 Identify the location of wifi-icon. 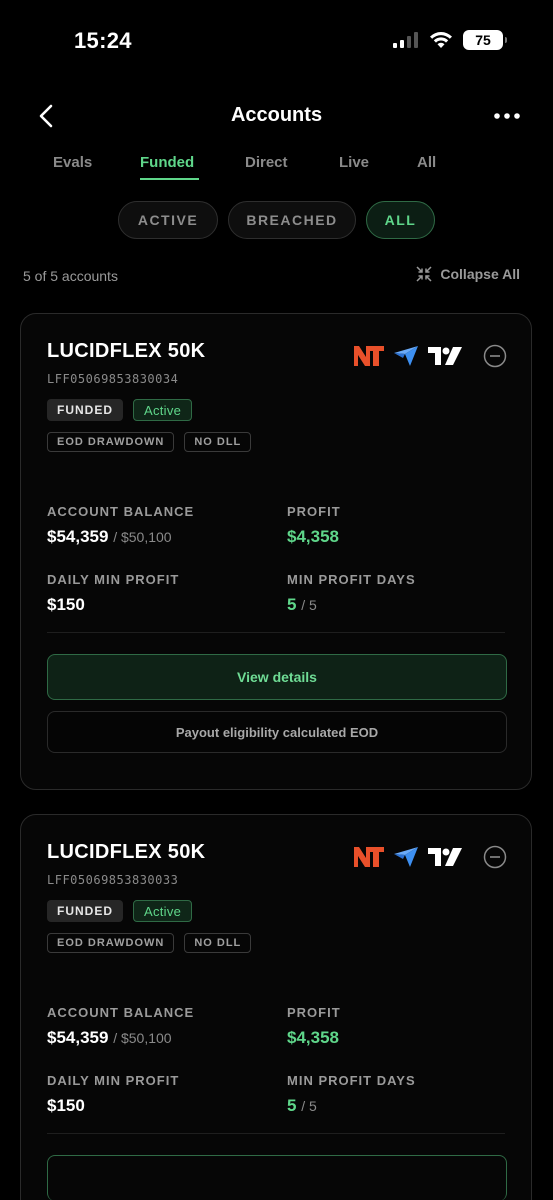
(441, 40).